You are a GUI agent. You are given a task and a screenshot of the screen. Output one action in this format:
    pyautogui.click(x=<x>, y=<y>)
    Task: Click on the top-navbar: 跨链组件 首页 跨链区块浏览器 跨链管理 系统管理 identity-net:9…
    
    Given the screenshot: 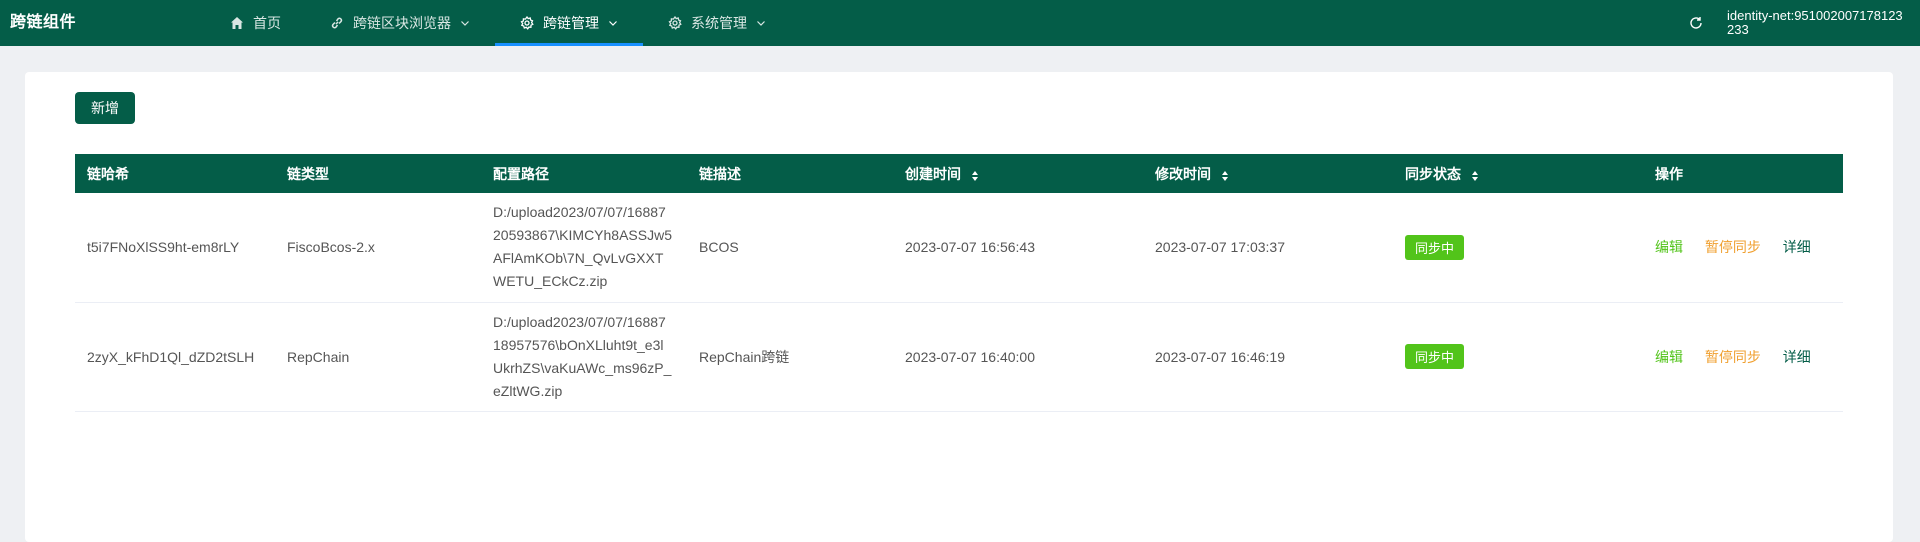 What is the action you would take?
    pyautogui.click(x=960, y=23)
    